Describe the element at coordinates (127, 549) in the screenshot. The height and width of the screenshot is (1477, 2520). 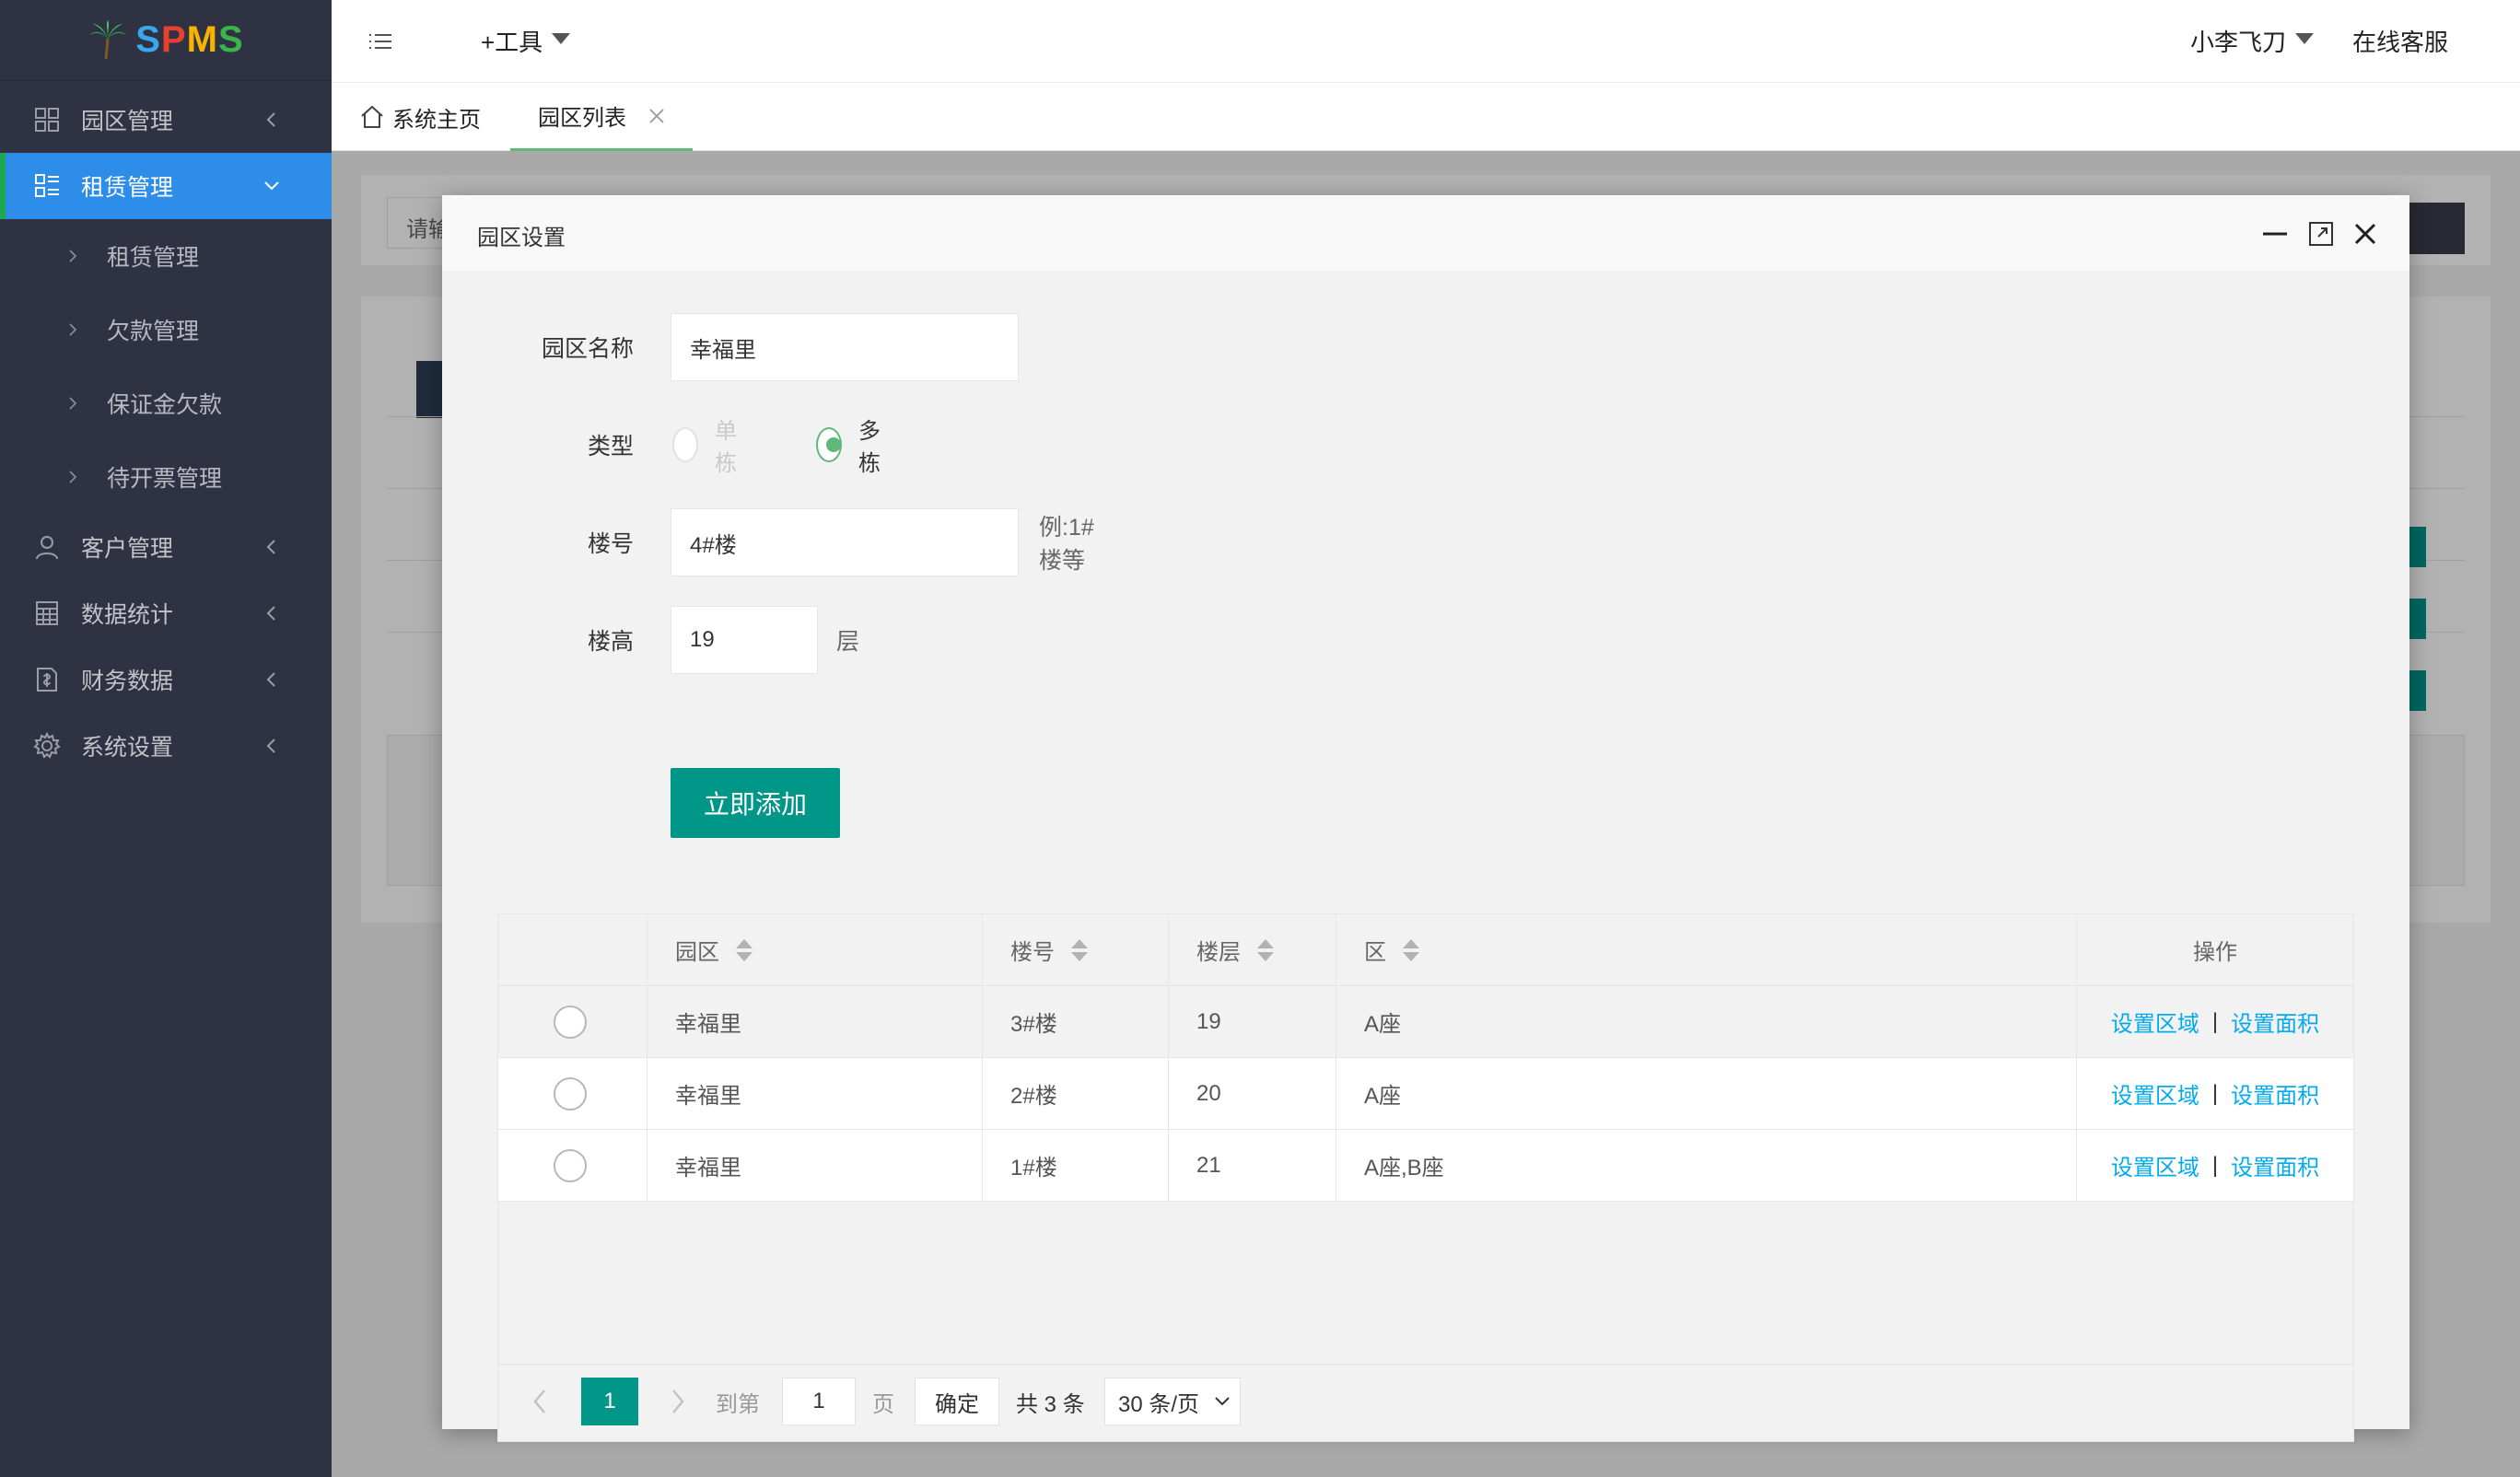
I see `sidebar-item-label: 客户管理` at that location.